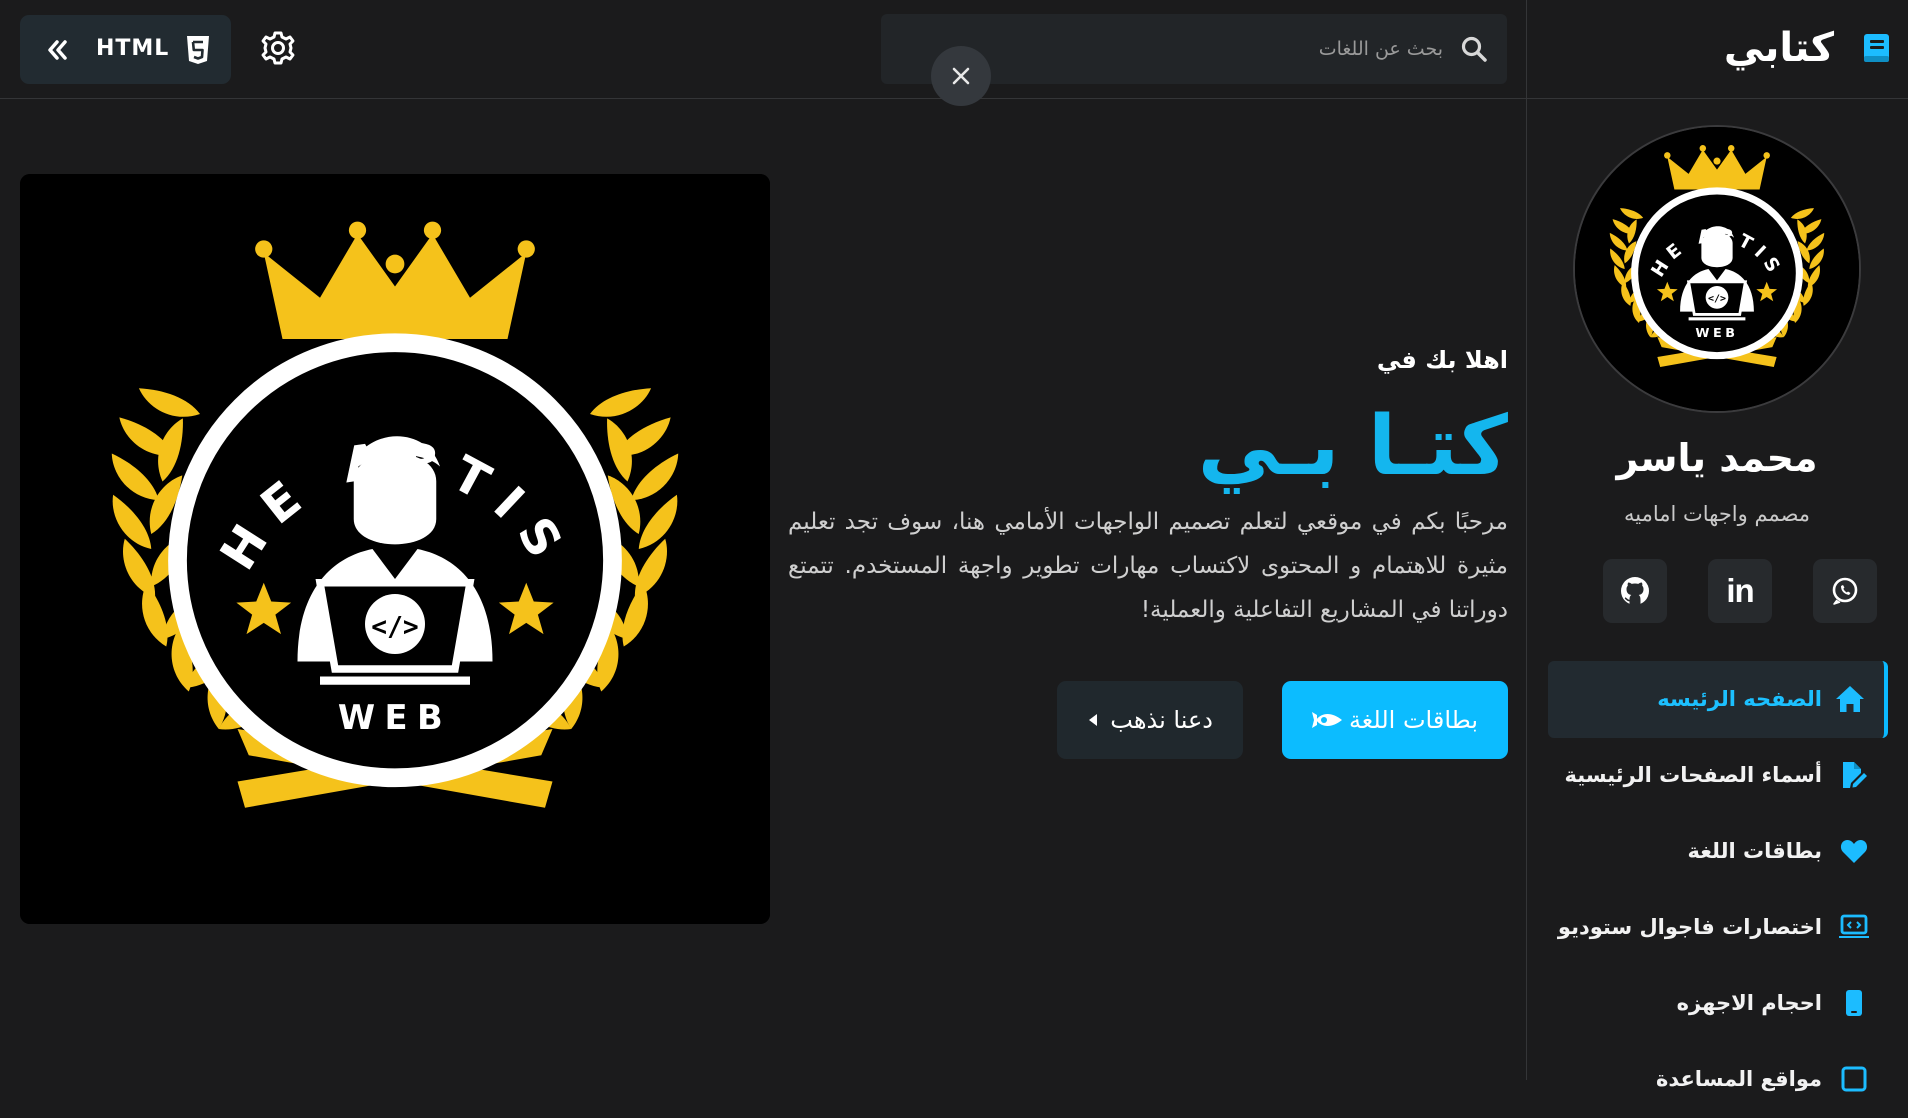 The height and width of the screenshot is (1118, 1908). I want to click on sidebar-item-label: احجام الاجهزه, so click(1749, 1003).